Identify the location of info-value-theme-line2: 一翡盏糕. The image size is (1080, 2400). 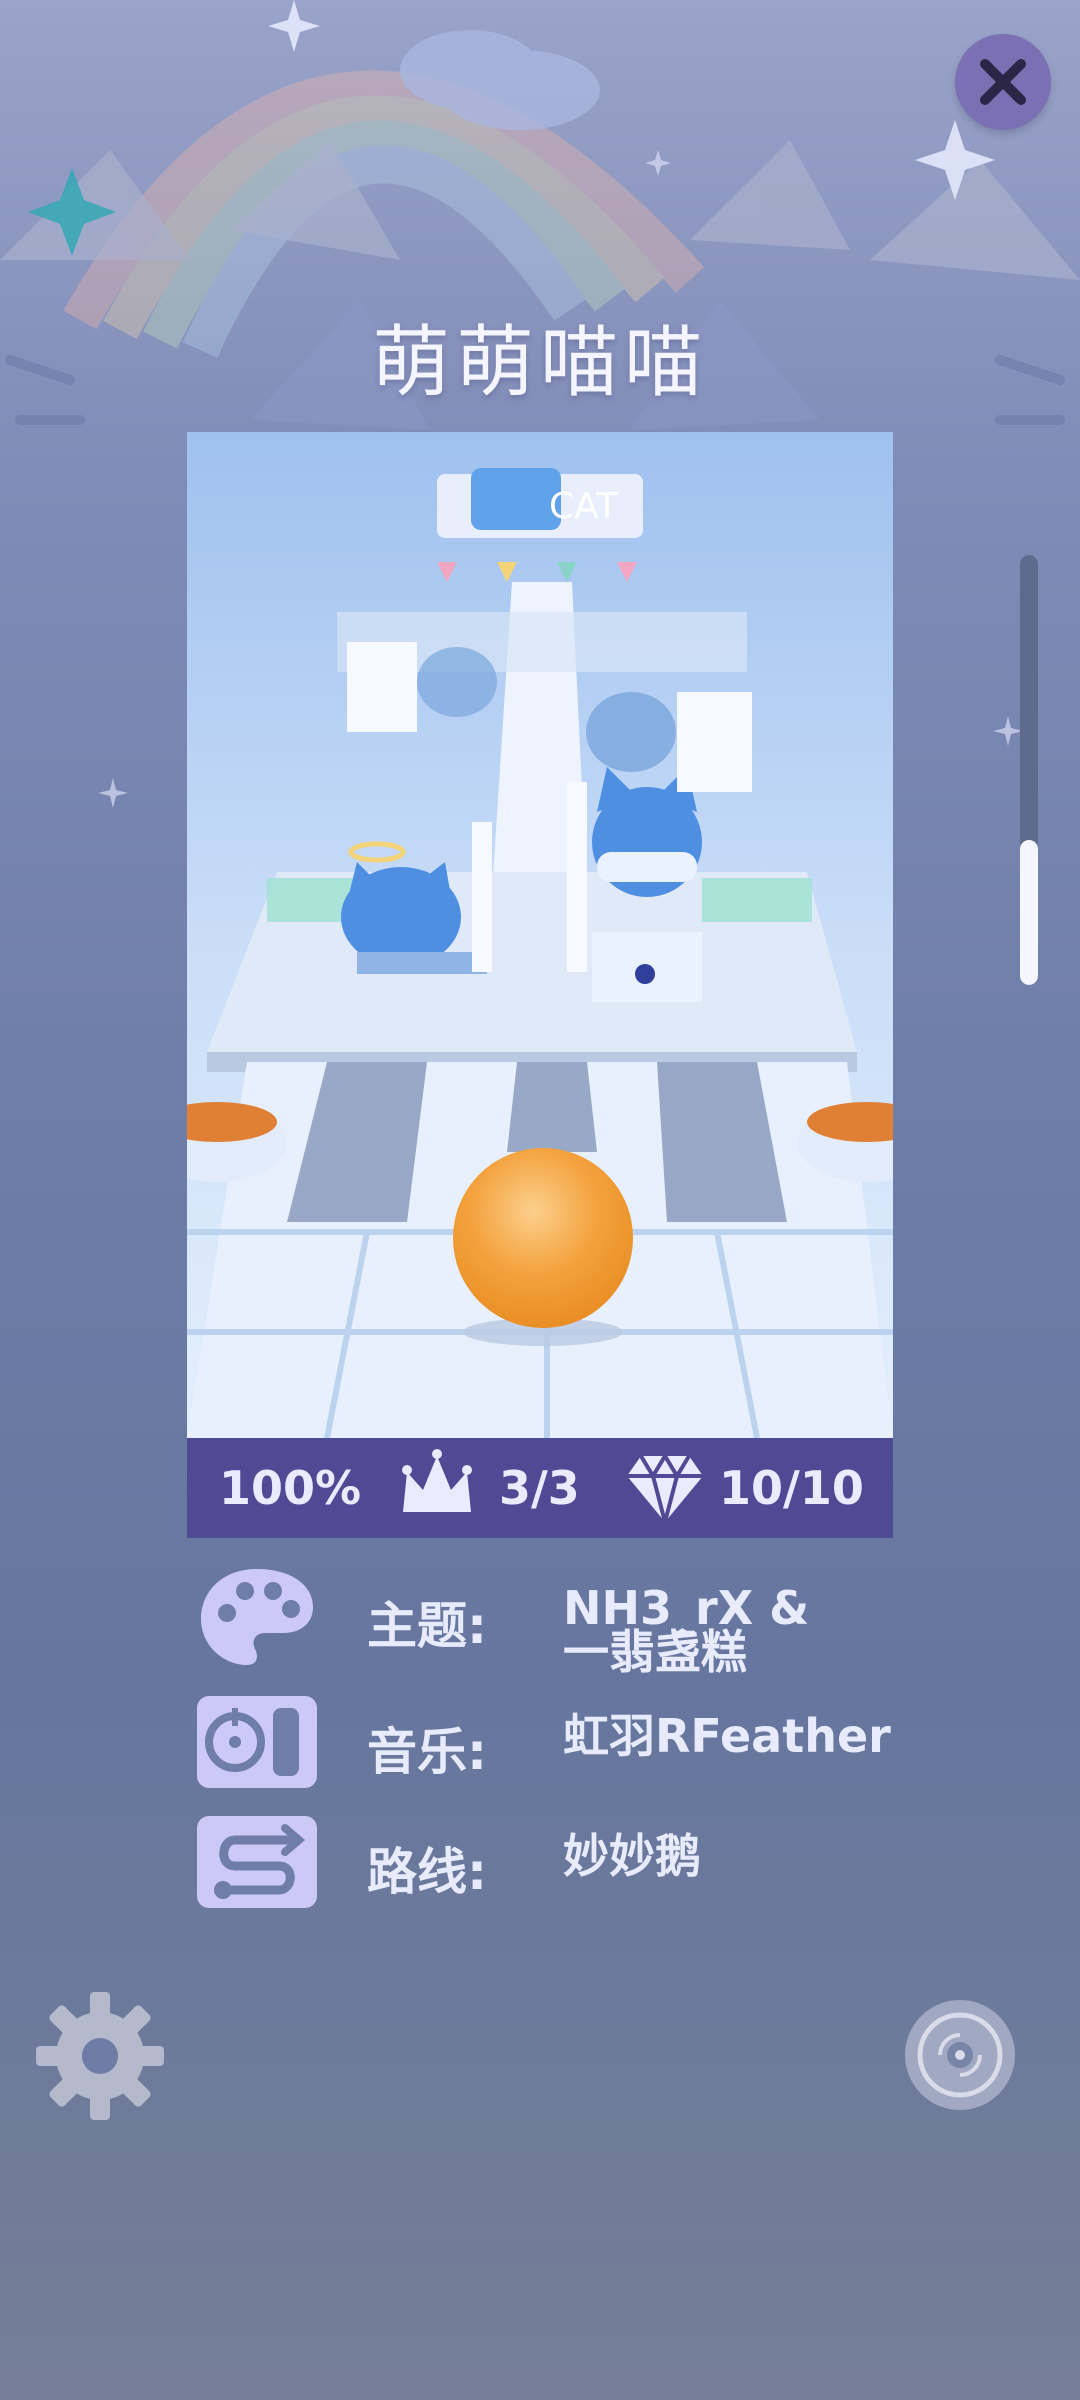
(655, 1652).